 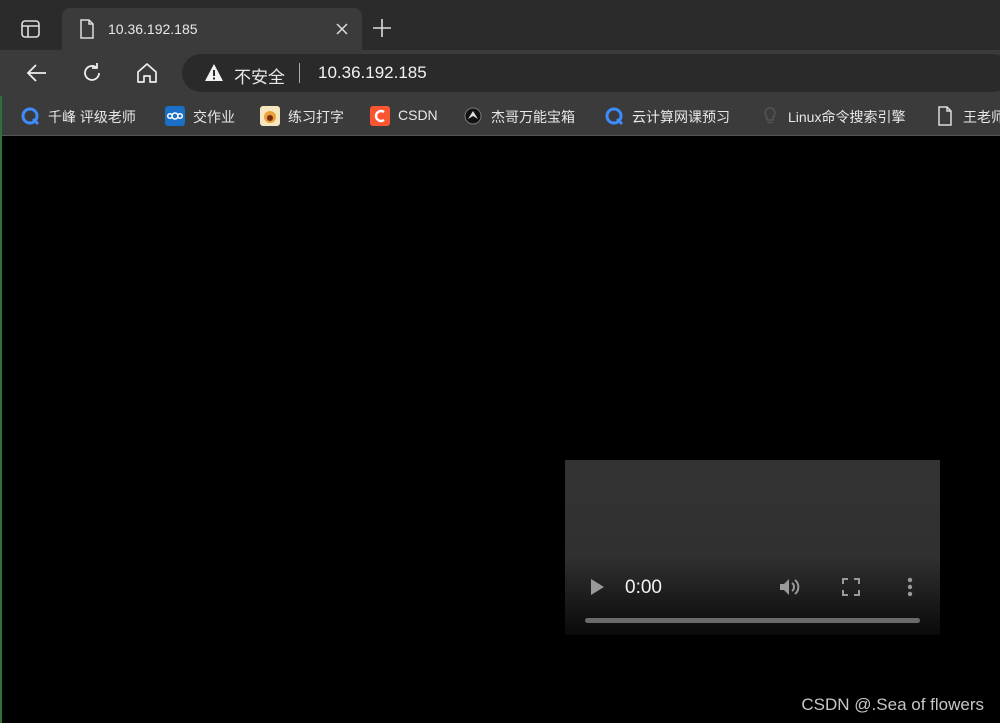 I want to click on more-options-icon, so click(x=910, y=587).